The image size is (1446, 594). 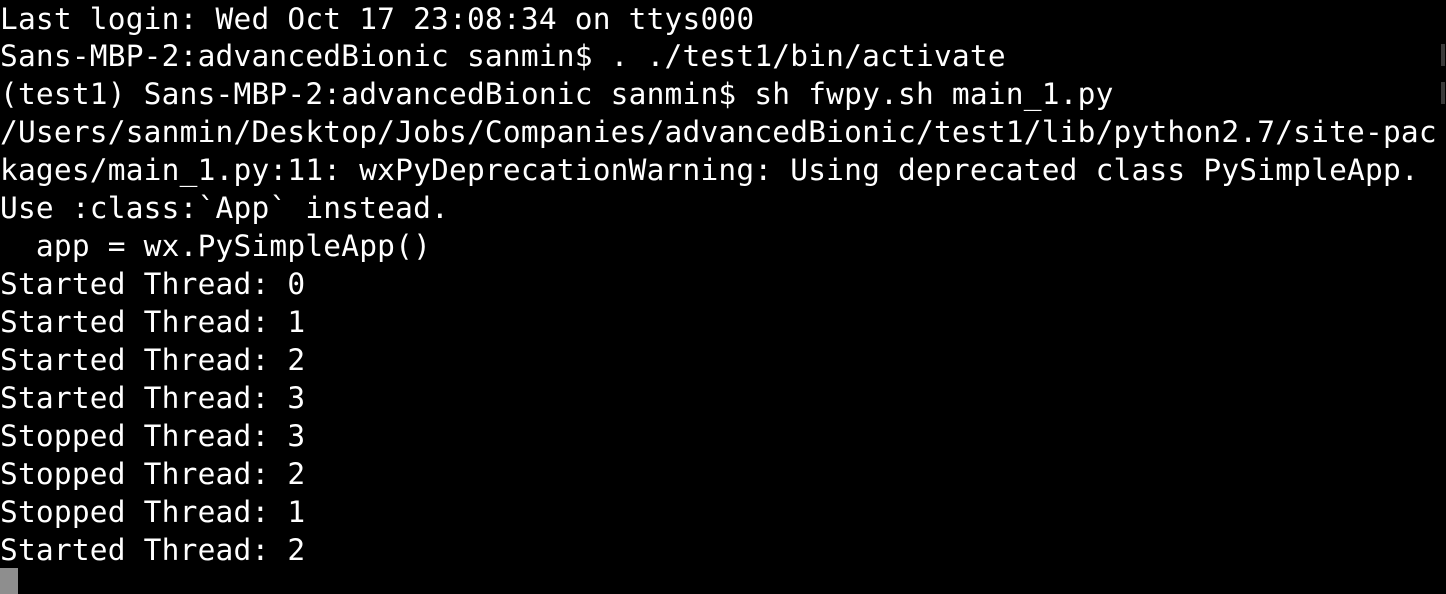 I want to click on terminal-cursor, so click(x=9, y=581).